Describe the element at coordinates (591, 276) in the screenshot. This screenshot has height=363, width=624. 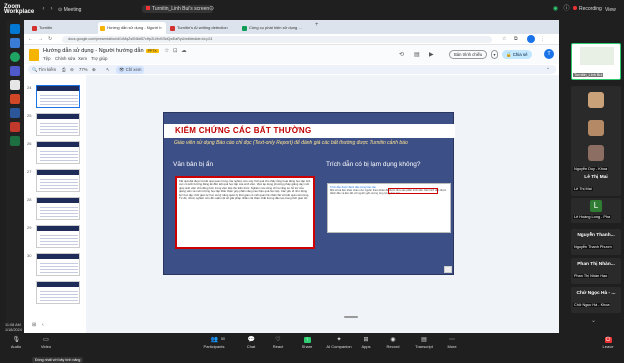
I see `participant-name: Phan Thị Nhàn Hạo` at that location.